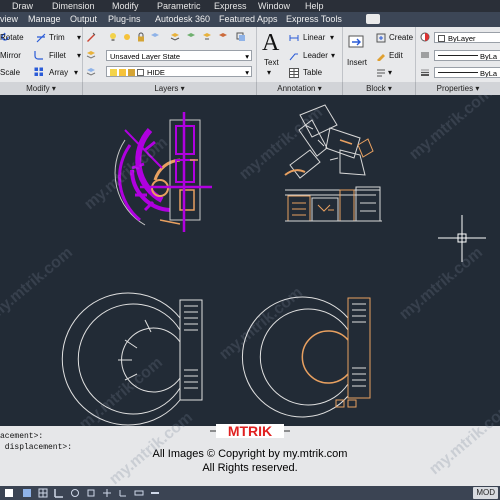  Describe the element at coordinates (140, 72) in the screenshot. I see `layer-color-swatch` at that location.